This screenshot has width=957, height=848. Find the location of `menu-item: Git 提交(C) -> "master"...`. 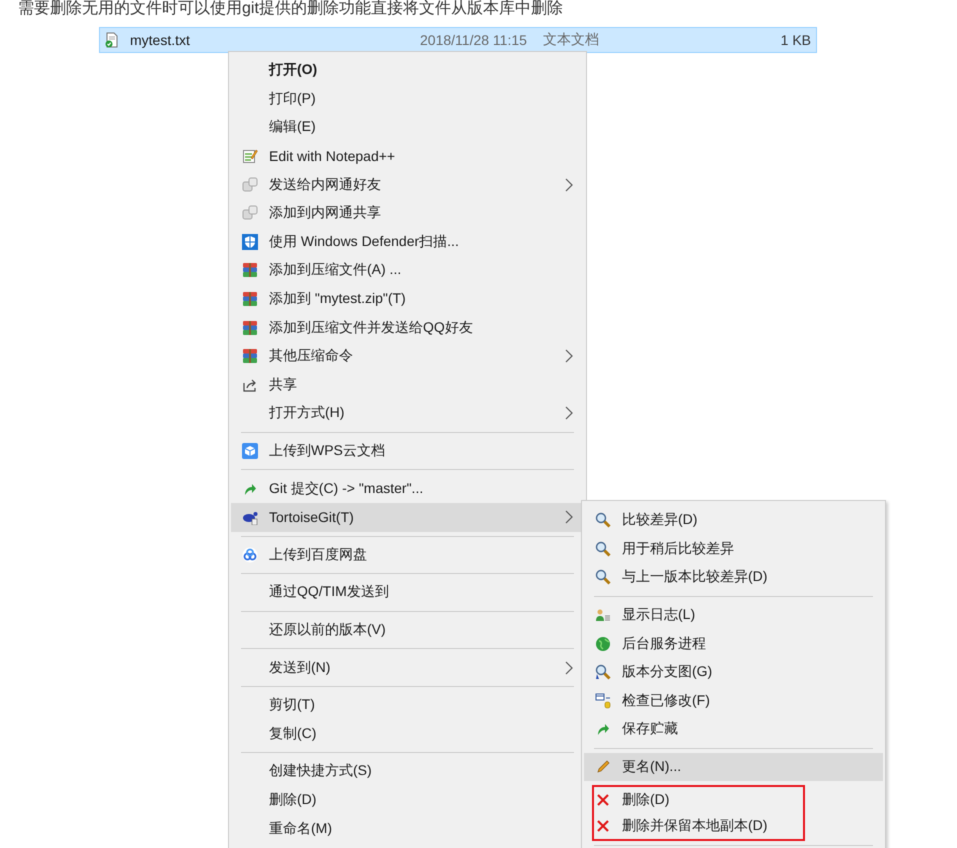

menu-item: Git 提交(C) -> "master"... is located at coordinates (407, 488).